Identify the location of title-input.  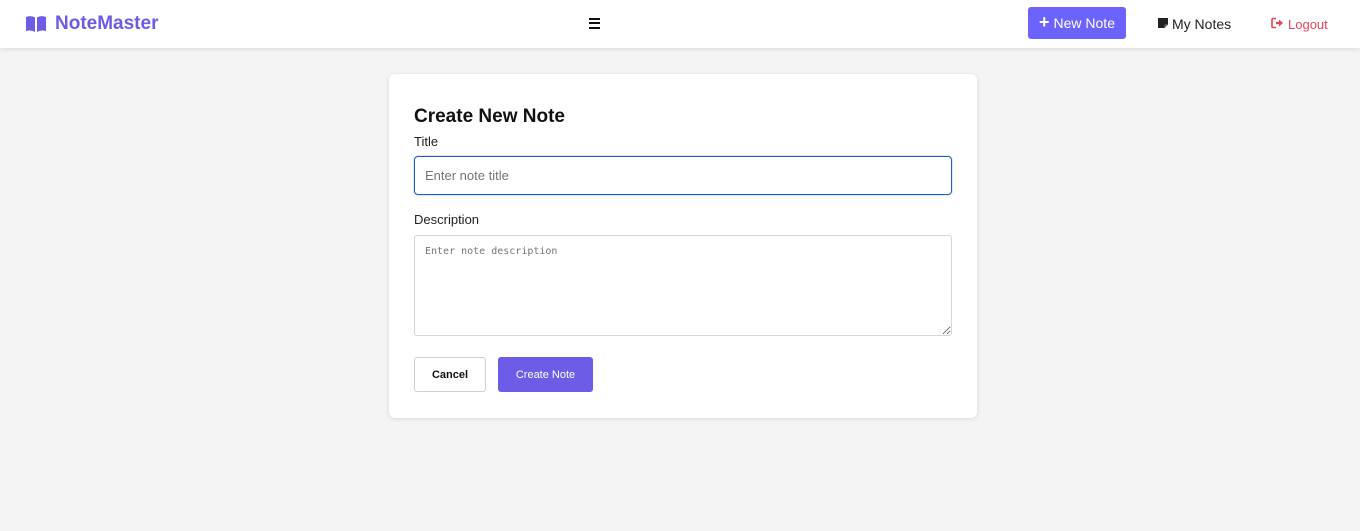
(683, 175).